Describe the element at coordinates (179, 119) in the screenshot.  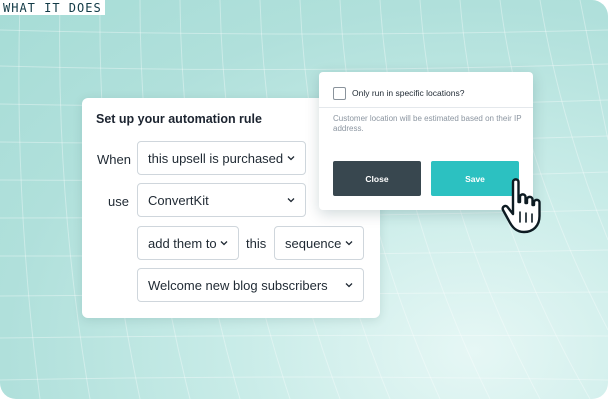
I see `rule-card-title: Set up your automation rule` at that location.